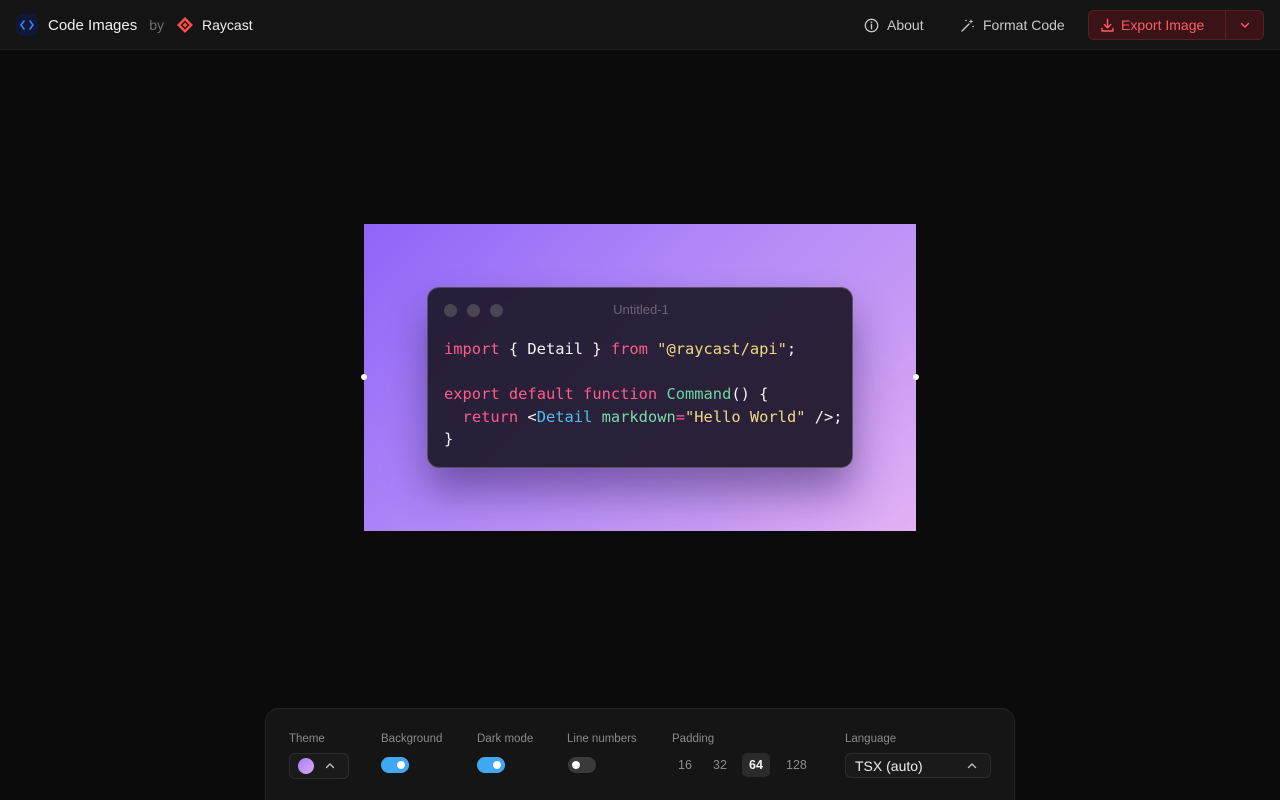 This screenshot has height=800, width=1280. What do you see at coordinates (307, 739) in the screenshot?
I see `theme-label: Theme` at bounding box center [307, 739].